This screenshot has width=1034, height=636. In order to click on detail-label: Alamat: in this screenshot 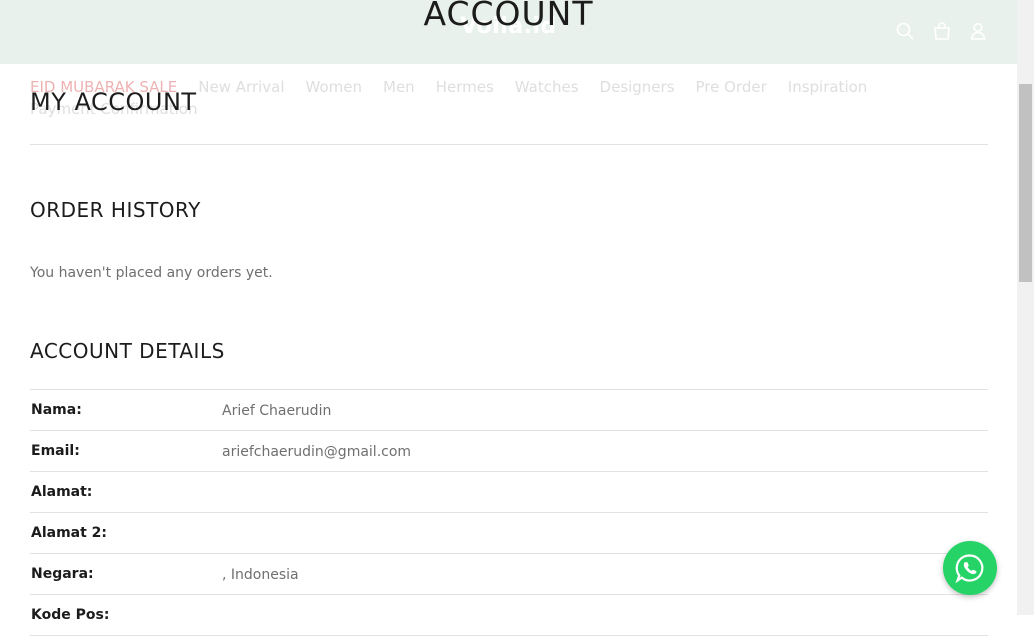, I will do `click(62, 492)`.